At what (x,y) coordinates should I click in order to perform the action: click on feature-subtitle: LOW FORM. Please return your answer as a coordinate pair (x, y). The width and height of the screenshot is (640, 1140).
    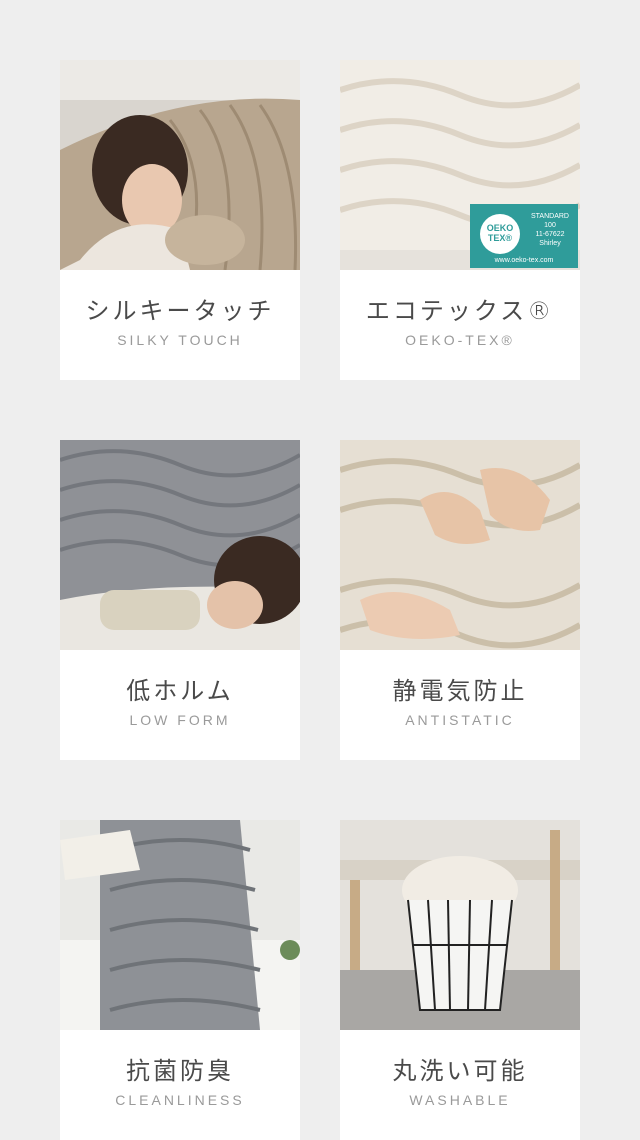
    Looking at the image, I should click on (180, 720).